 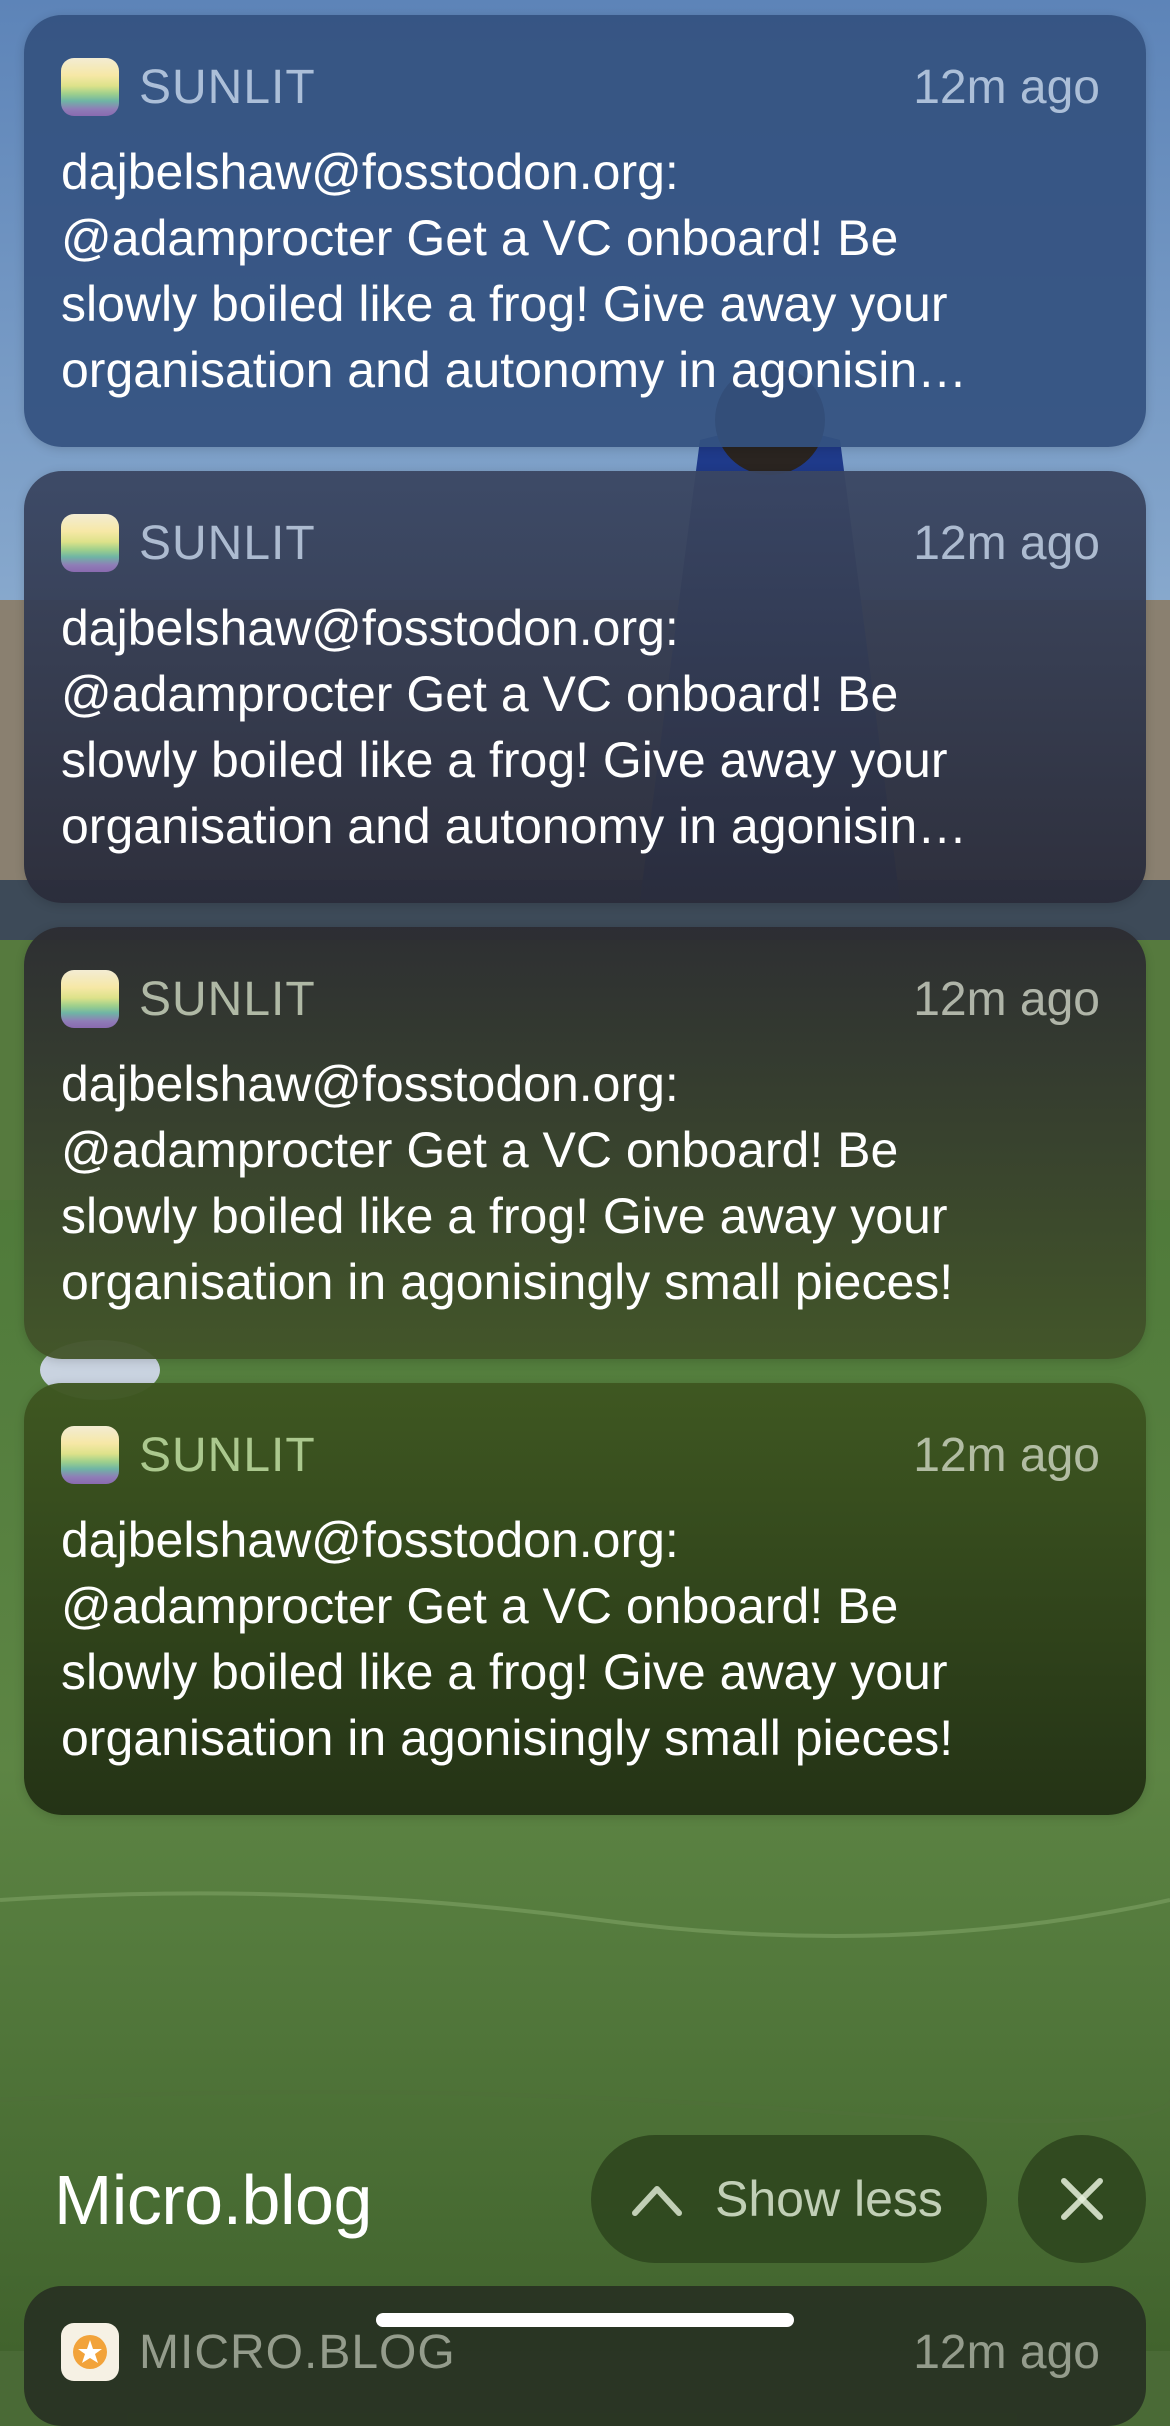 What do you see at coordinates (829, 2199) in the screenshot?
I see `show-less-label: Show less` at bounding box center [829, 2199].